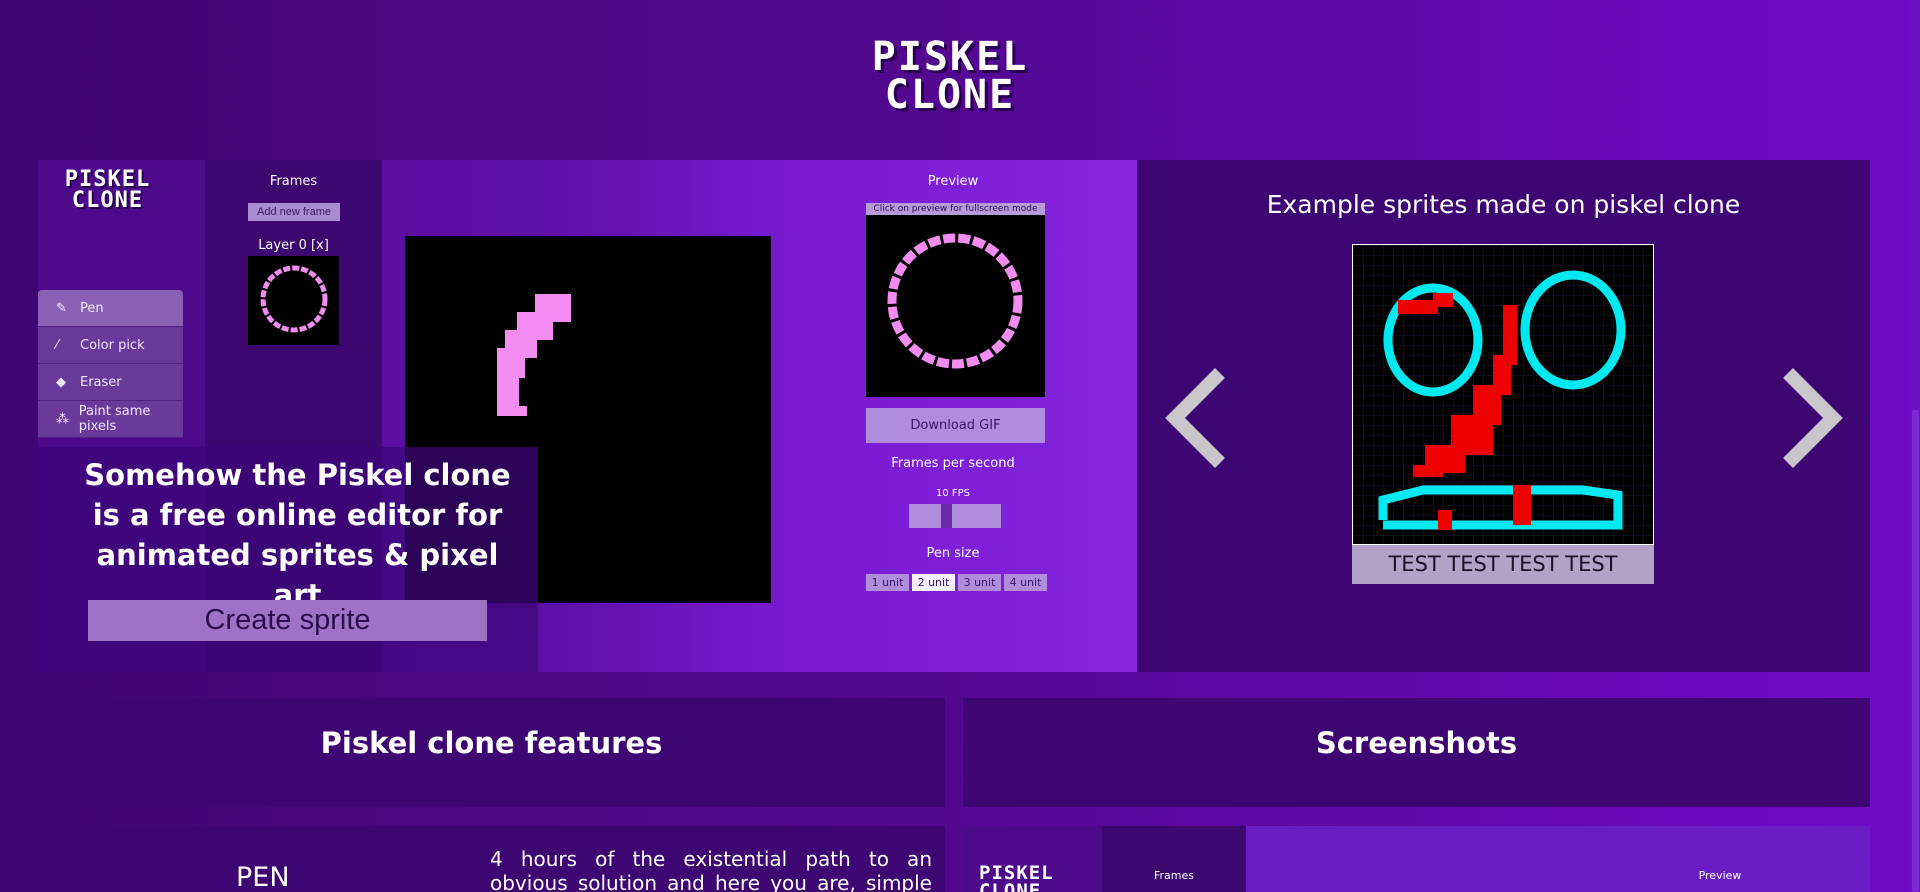  I want to click on feature-pen-label: PEN, so click(263, 877).